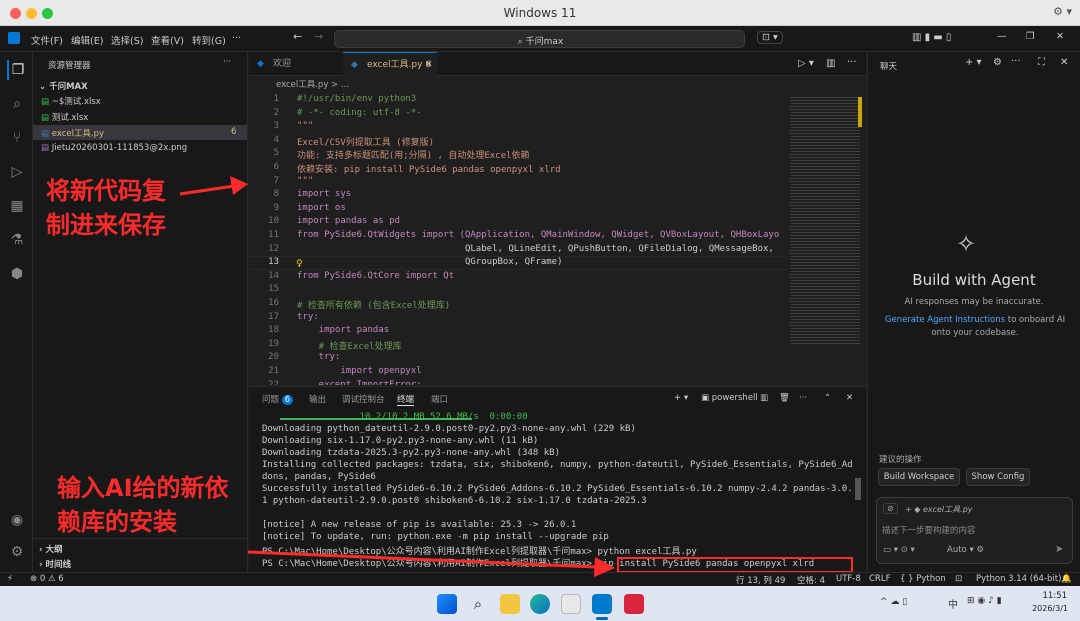 The width and height of the screenshot is (1080, 621). I want to click on arrow-to-editor, so click(213, 186).